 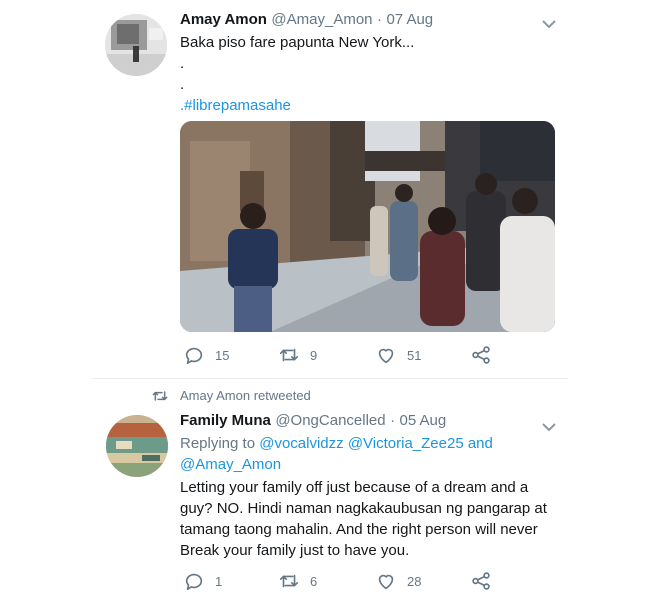 What do you see at coordinates (330, 378) in the screenshot?
I see `tweet-divider` at bounding box center [330, 378].